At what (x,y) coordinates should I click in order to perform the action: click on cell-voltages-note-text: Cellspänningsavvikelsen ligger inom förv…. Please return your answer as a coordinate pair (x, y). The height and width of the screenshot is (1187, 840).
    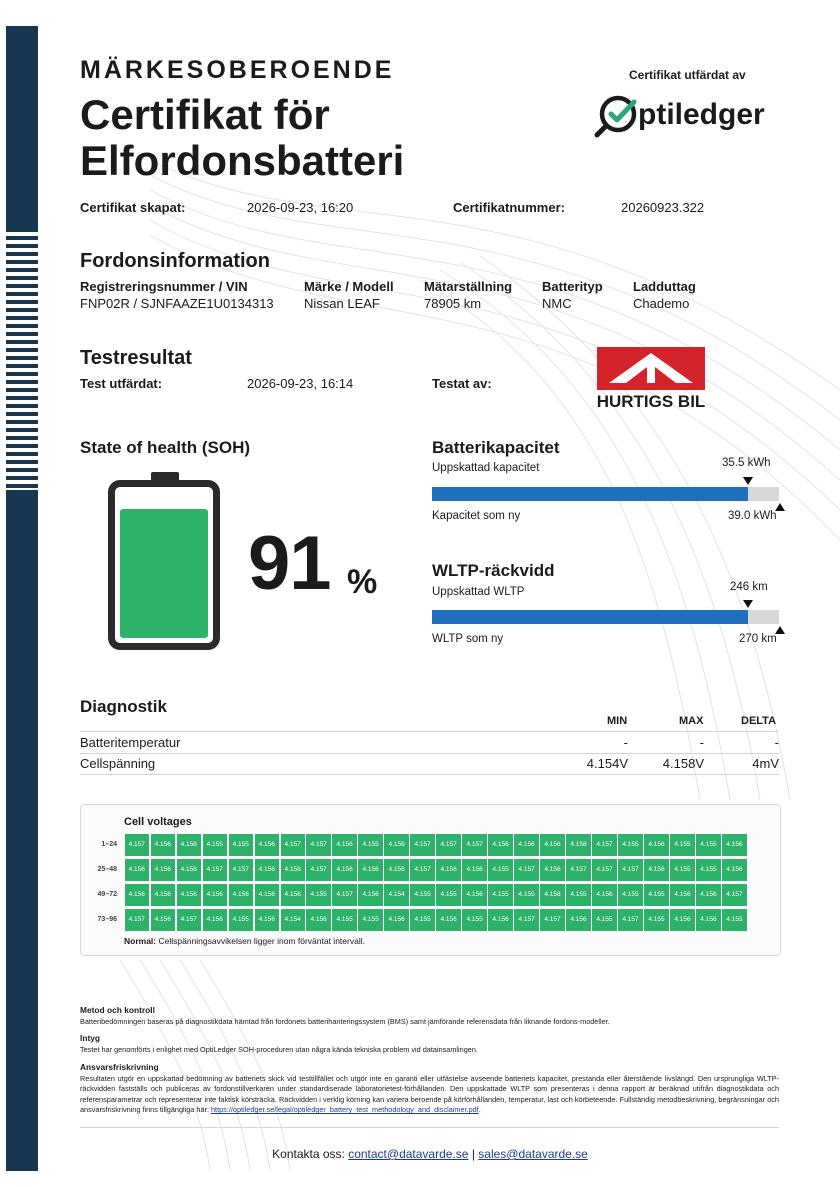
    Looking at the image, I should click on (260, 941).